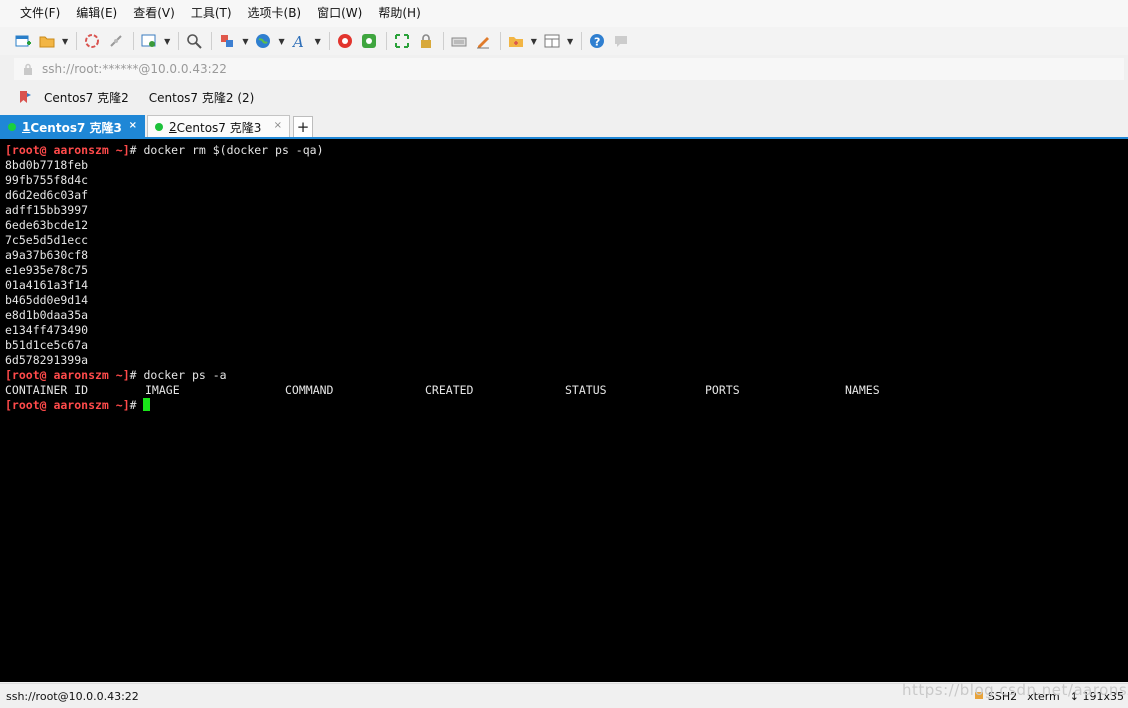 This screenshot has height=708, width=1128. I want to click on container-id-line: d6d2ed6c03af, so click(47, 195).